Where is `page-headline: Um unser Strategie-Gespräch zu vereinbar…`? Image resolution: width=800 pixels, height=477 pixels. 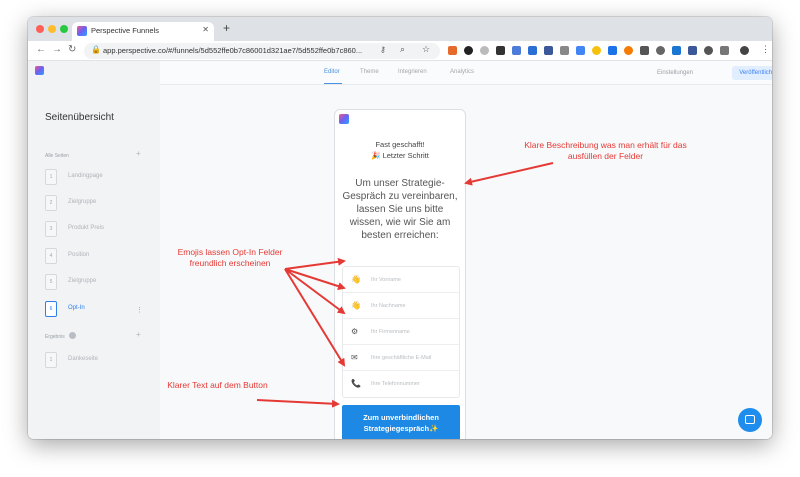
page-headline: Um unser Strategie-Gespräch zu vereinbar… is located at coordinates (400, 209).